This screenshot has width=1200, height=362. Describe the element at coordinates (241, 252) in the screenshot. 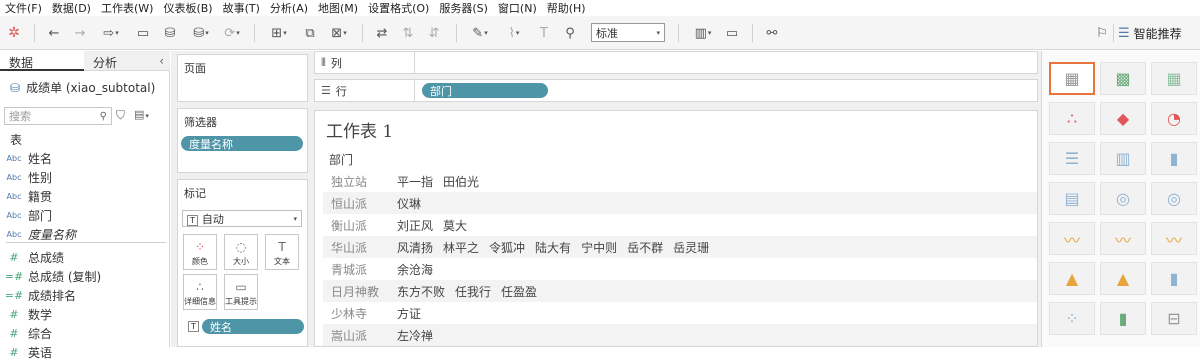

I see `size-button: ◌ 大小` at that location.